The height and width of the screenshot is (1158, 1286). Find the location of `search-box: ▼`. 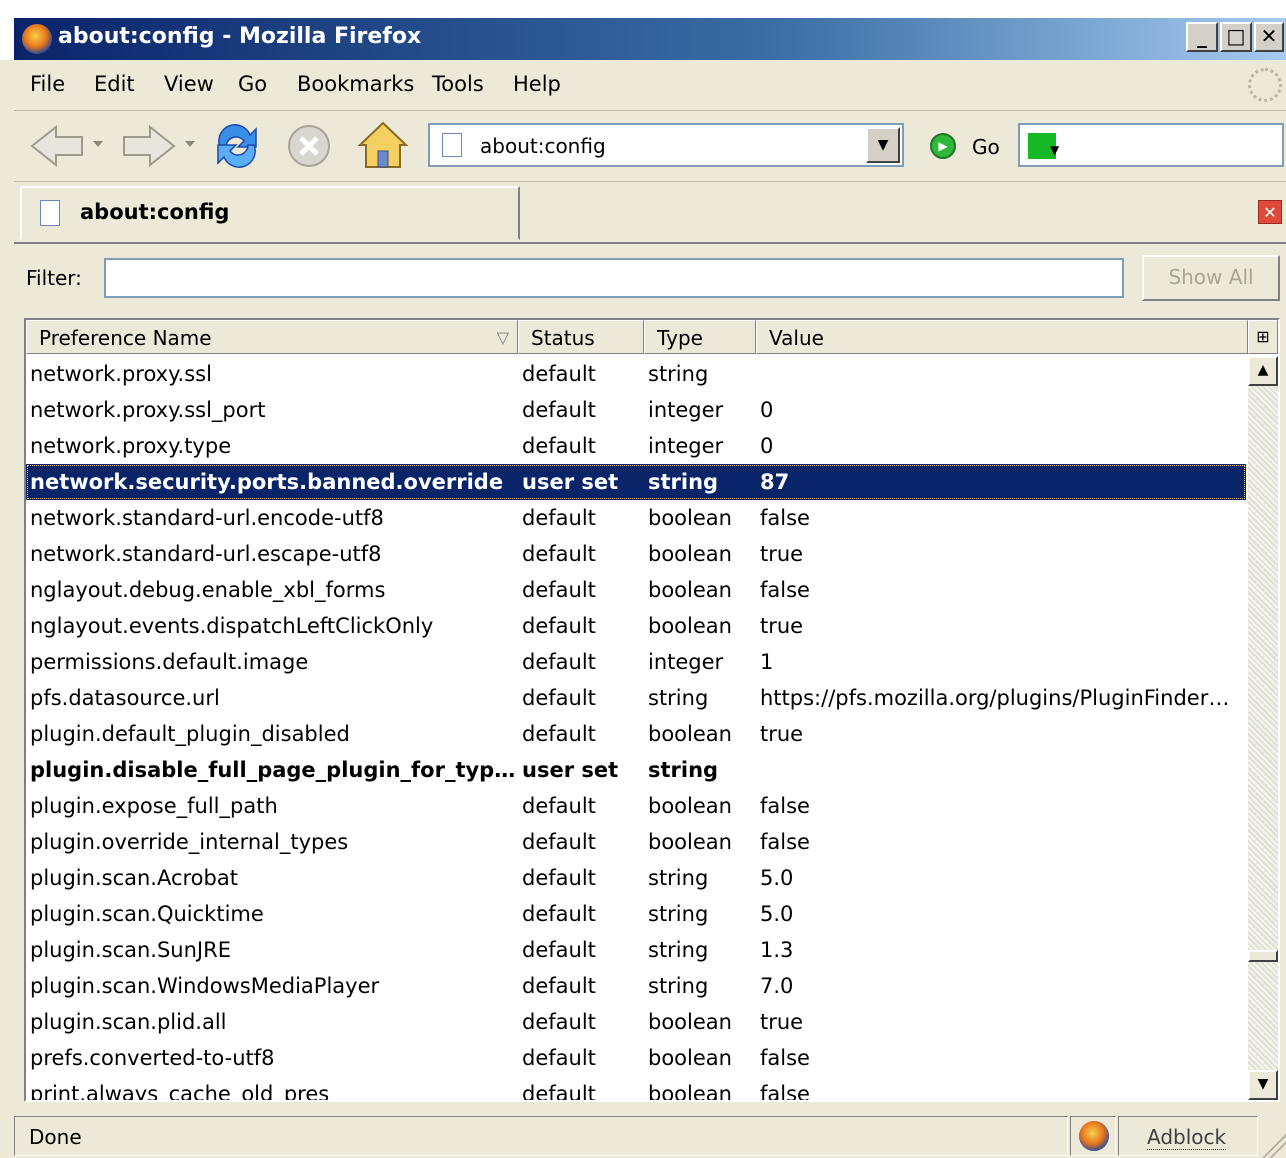

search-box: ▼ is located at coordinates (1151, 145).